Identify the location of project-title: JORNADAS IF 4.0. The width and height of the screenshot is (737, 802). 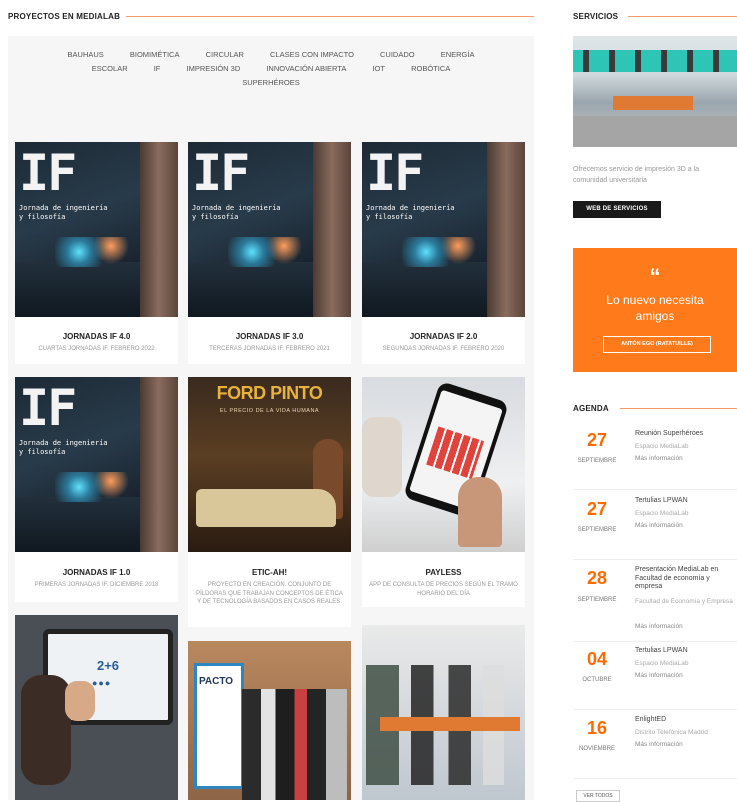
(96, 336).